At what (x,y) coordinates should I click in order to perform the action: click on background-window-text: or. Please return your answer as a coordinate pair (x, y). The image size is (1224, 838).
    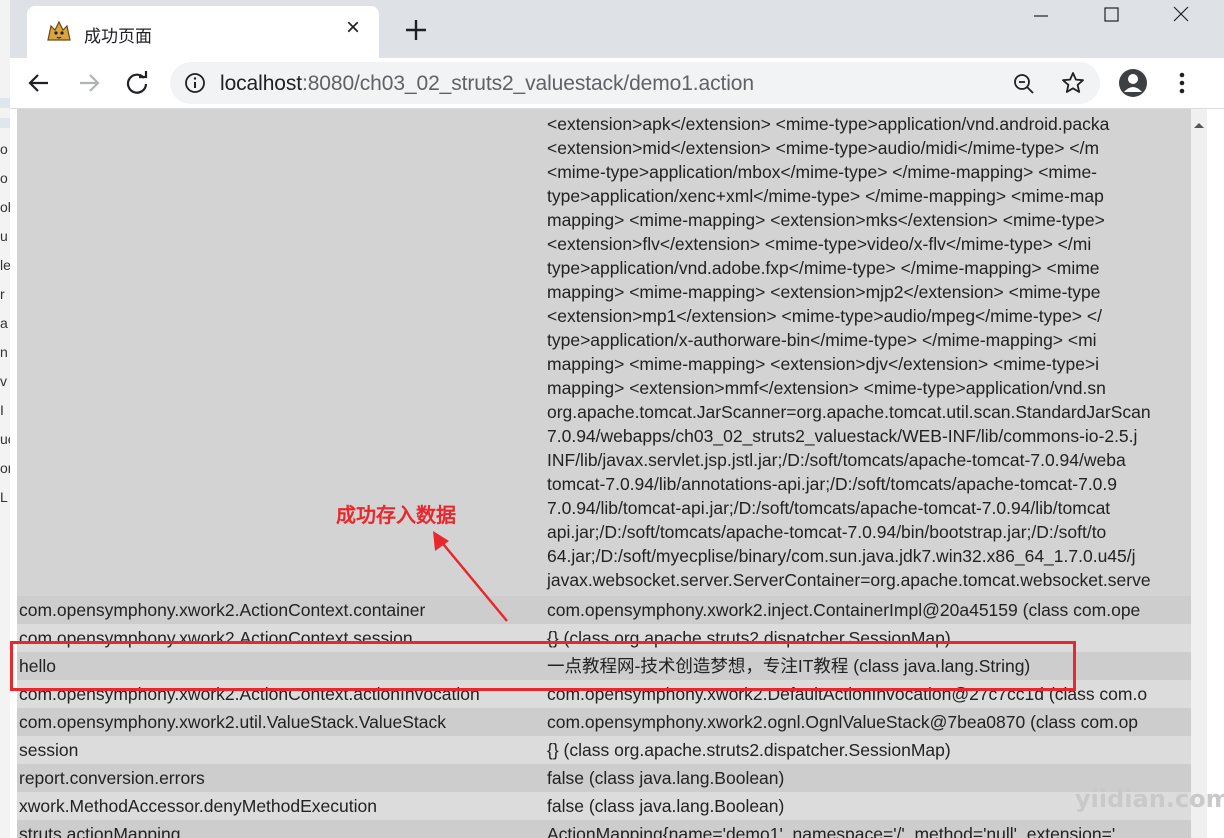
    Looking at the image, I should click on (5, 468).